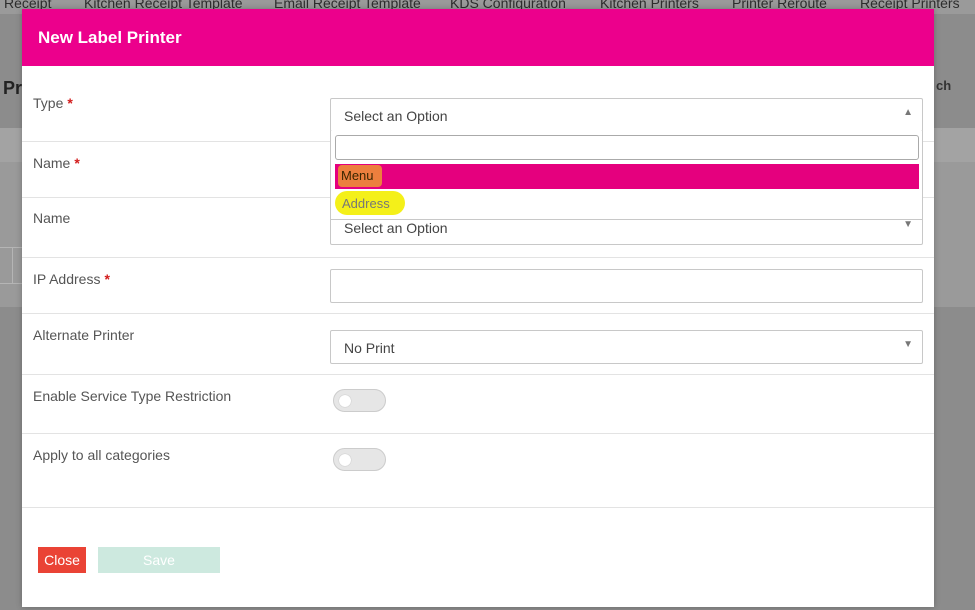 This screenshot has width=975, height=610. I want to click on alternate-printer-value: No Print, so click(369, 348).